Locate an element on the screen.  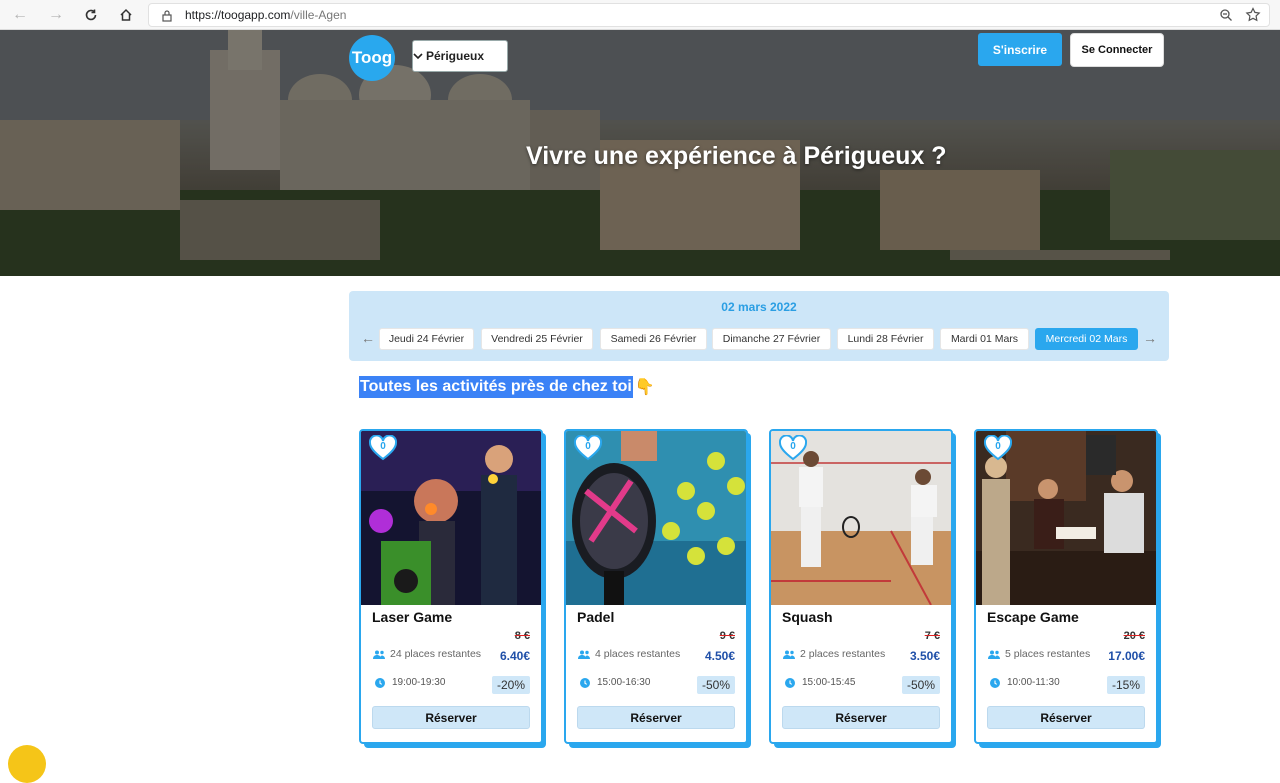
day-button: Mardi 01 Mars is located at coordinates (984, 339).